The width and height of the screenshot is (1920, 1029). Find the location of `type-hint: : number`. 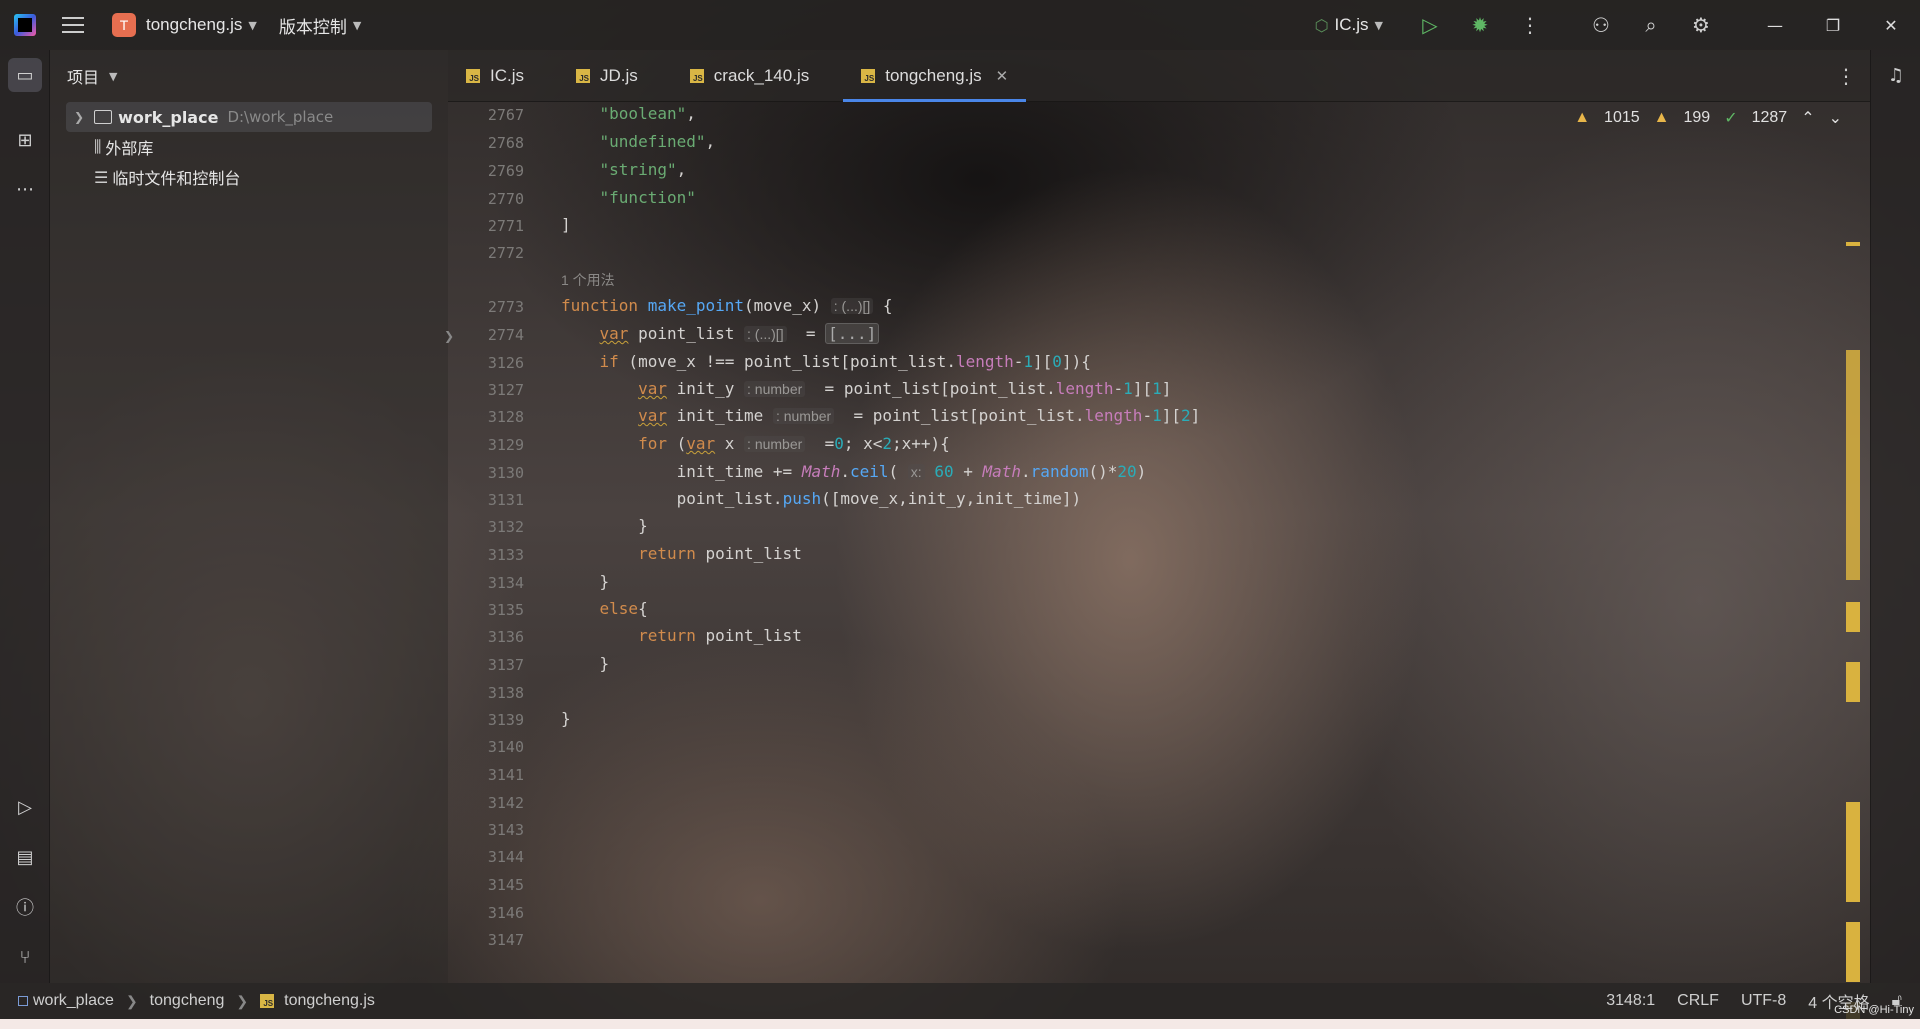

type-hint: : number is located at coordinates (775, 444).